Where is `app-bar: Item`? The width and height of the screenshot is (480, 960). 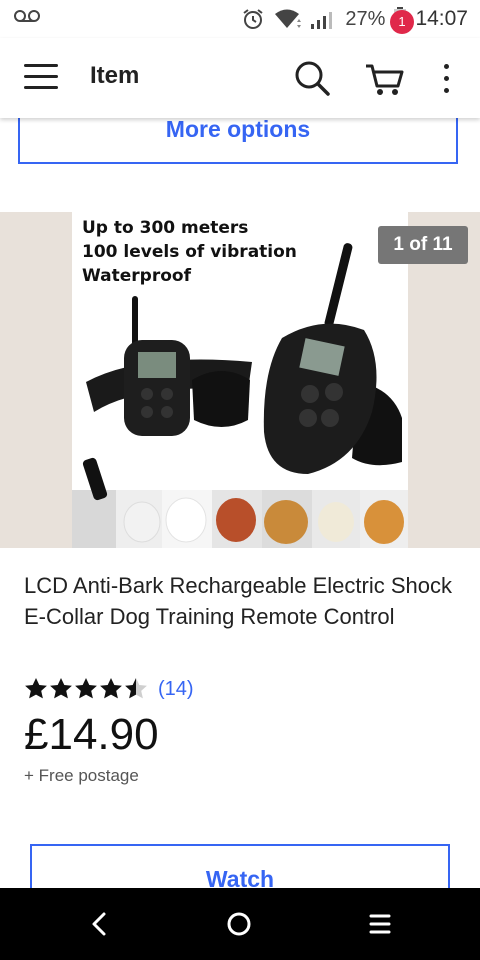 app-bar: Item is located at coordinates (240, 78).